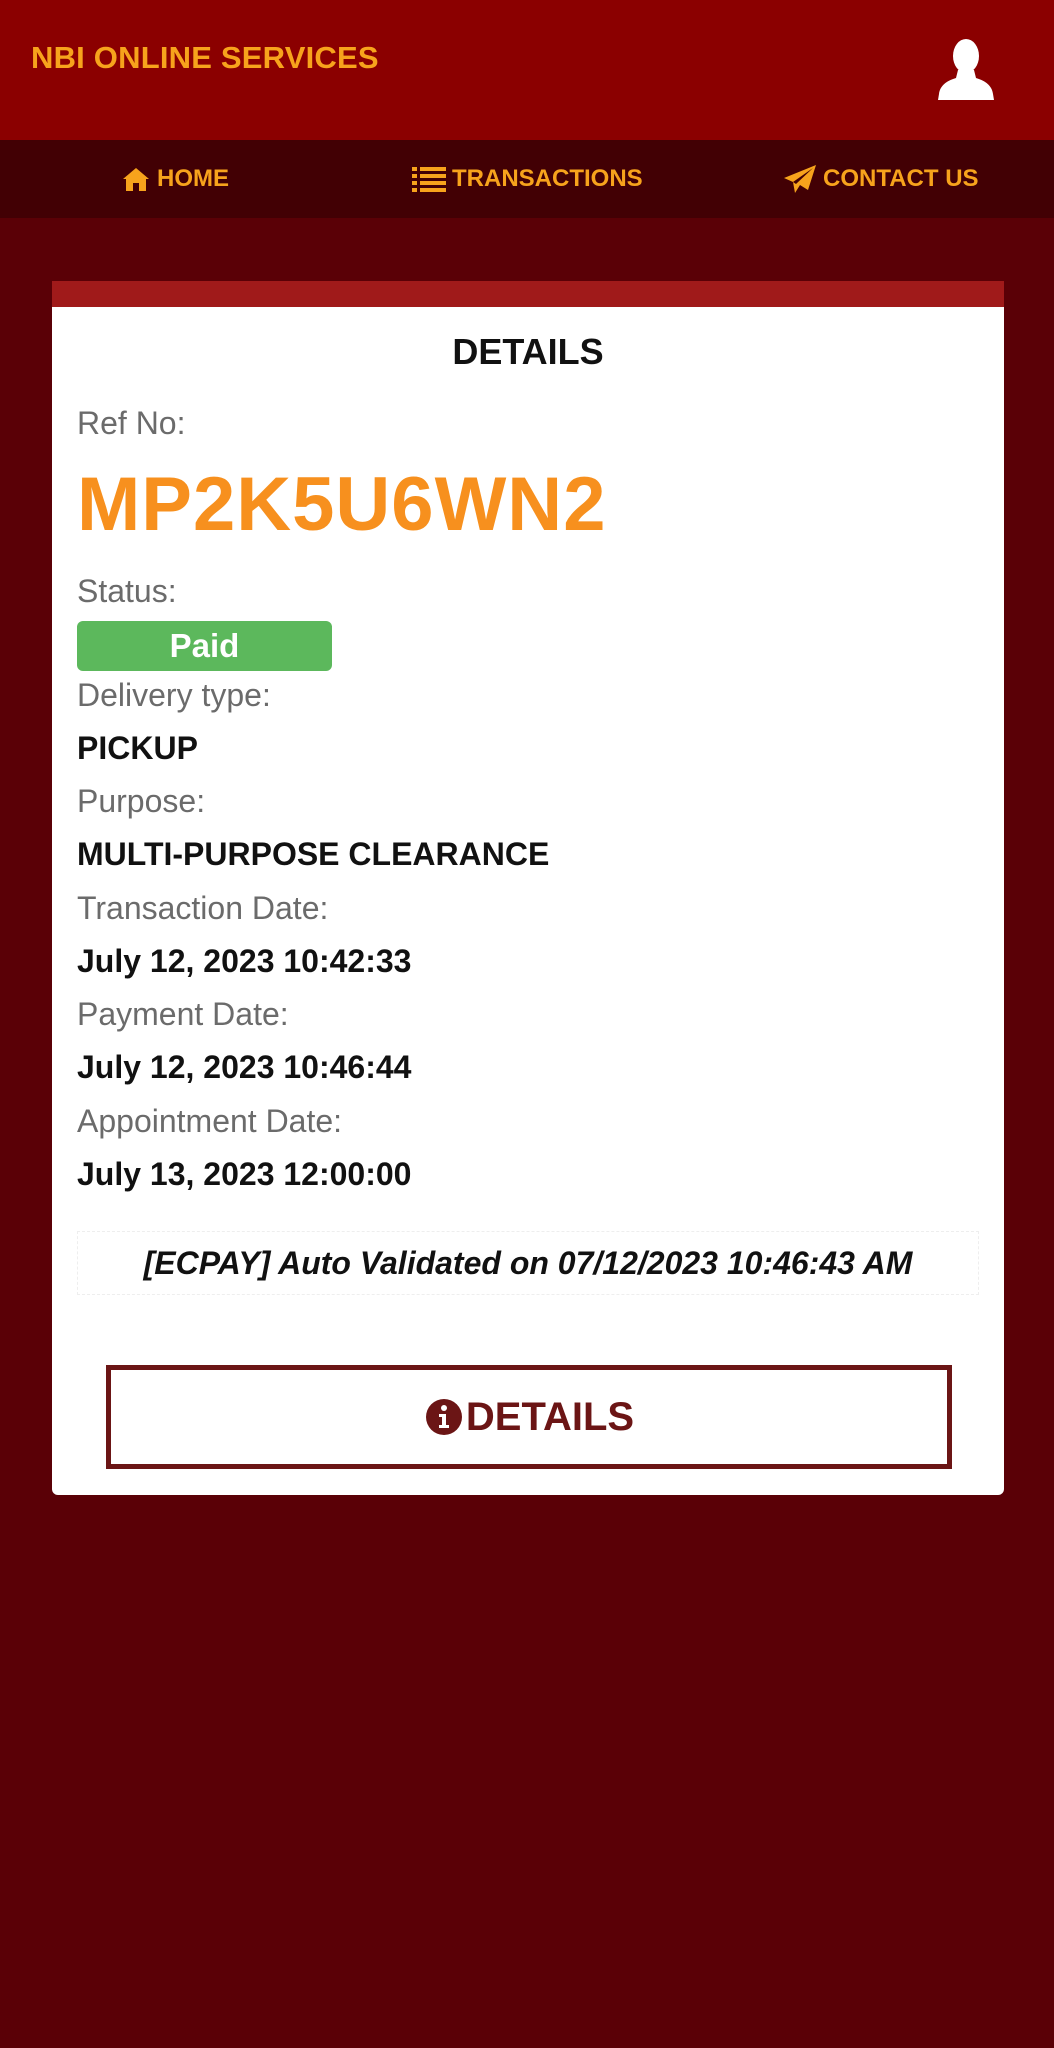  Describe the element at coordinates (131, 423) in the screenshot. I see `ref-no-label: Ref No:` at that location.